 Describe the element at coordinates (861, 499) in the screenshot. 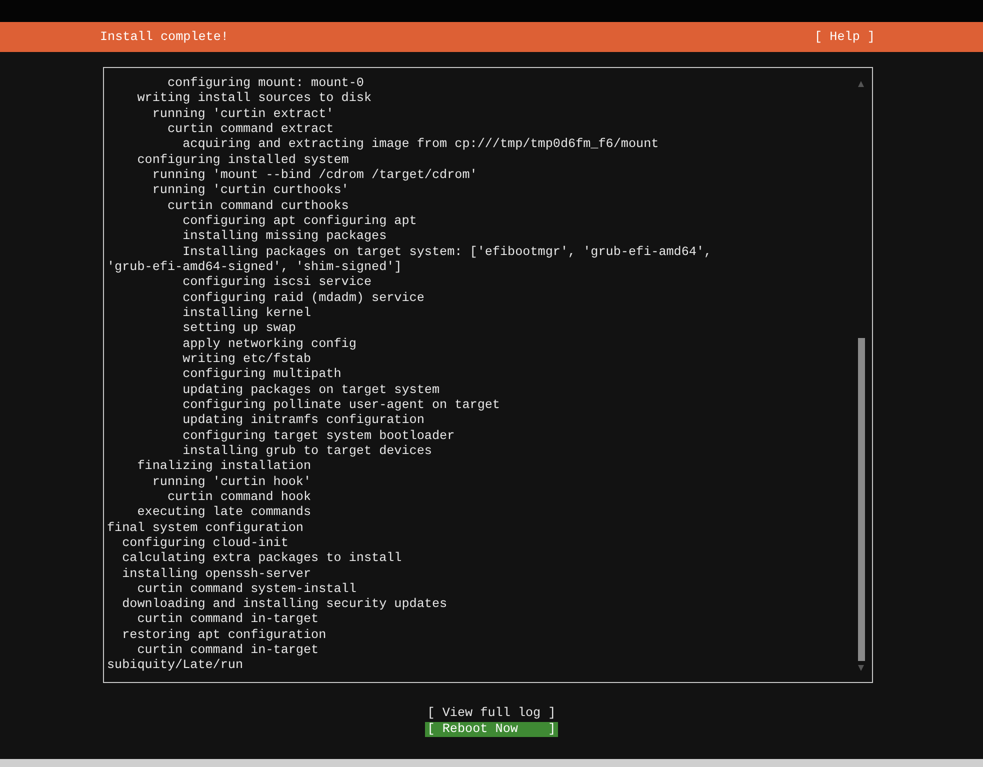

I see `scrollbar-thumb` at that location.